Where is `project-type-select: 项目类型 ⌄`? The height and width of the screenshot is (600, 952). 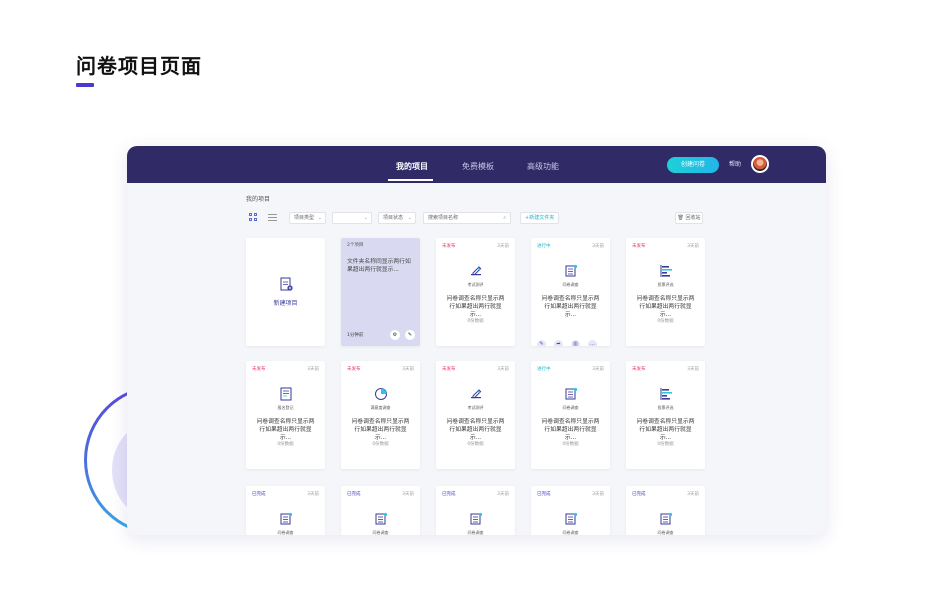 project-type-select: 项目类型 ⌄ is located at coordinates (307, 218).